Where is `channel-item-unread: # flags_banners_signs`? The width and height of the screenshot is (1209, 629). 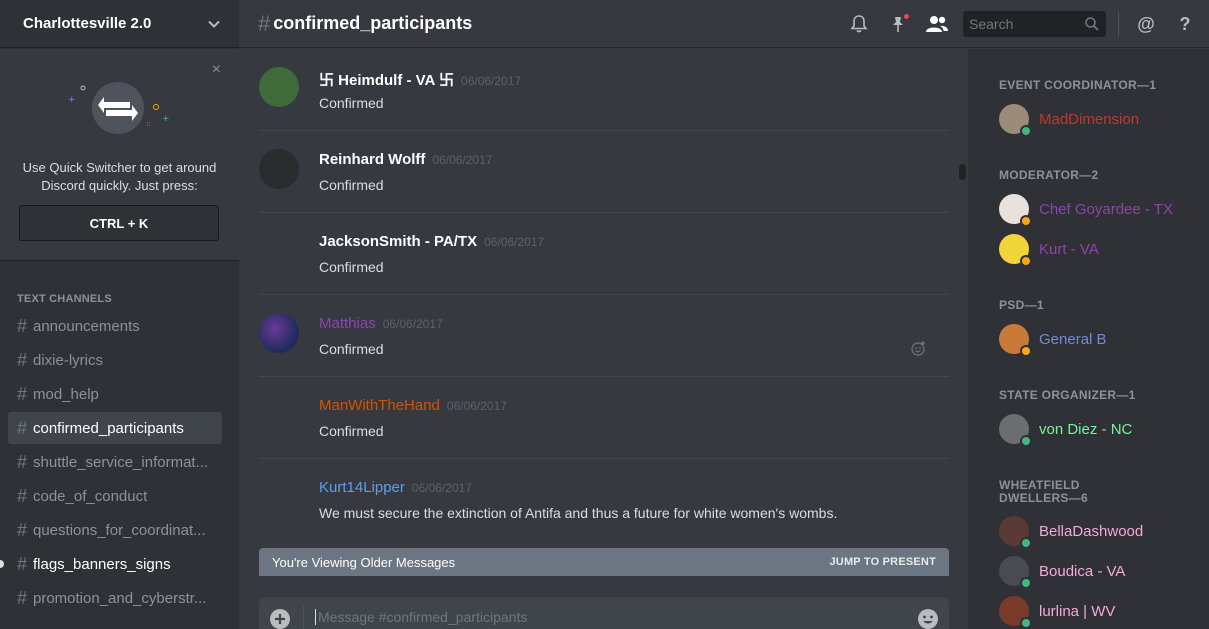 channel-item-unread: # flags_banners_signs is located at coordinates (115, 564).